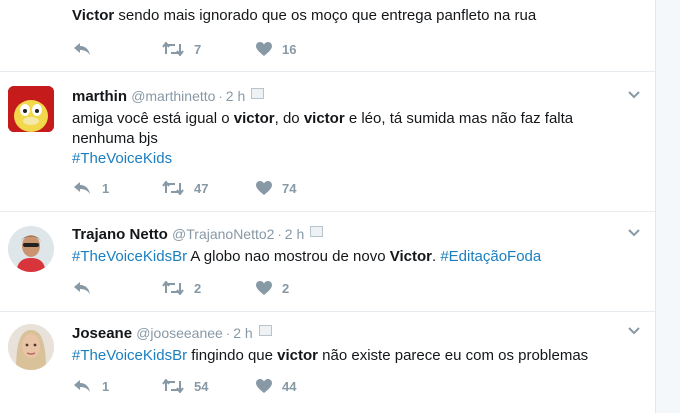 The image size is (680, 413). I want to click on retweet-count: 7, so click(198, 49).